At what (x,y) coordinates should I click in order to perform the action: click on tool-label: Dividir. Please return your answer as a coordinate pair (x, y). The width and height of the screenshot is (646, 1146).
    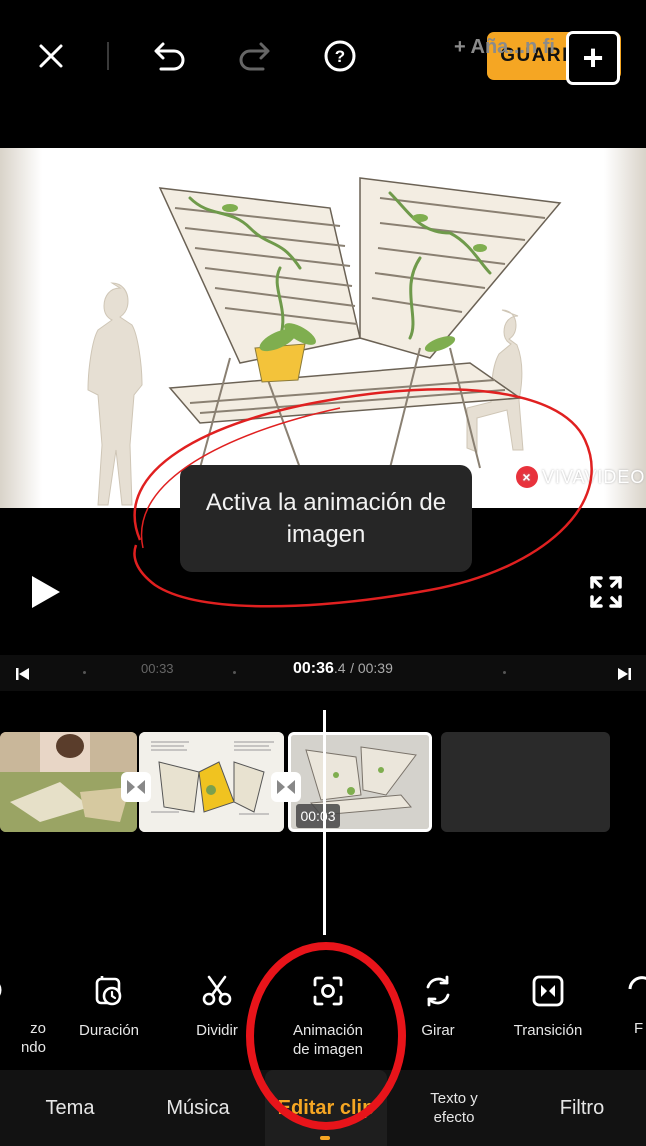
    Looking at the image, I should click on (217, 1030).